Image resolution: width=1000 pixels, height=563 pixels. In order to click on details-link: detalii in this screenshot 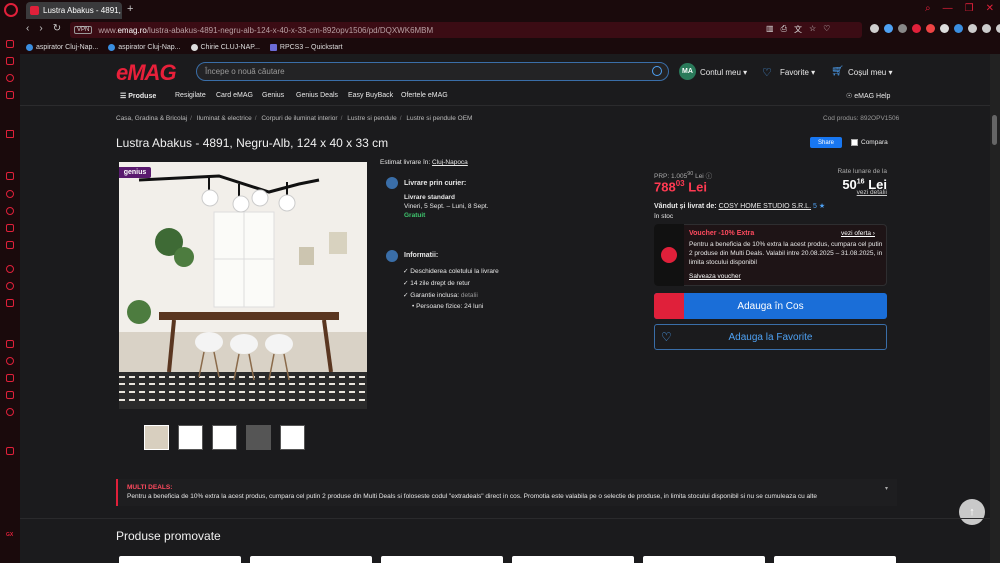, I will do `click(469, 295)`.